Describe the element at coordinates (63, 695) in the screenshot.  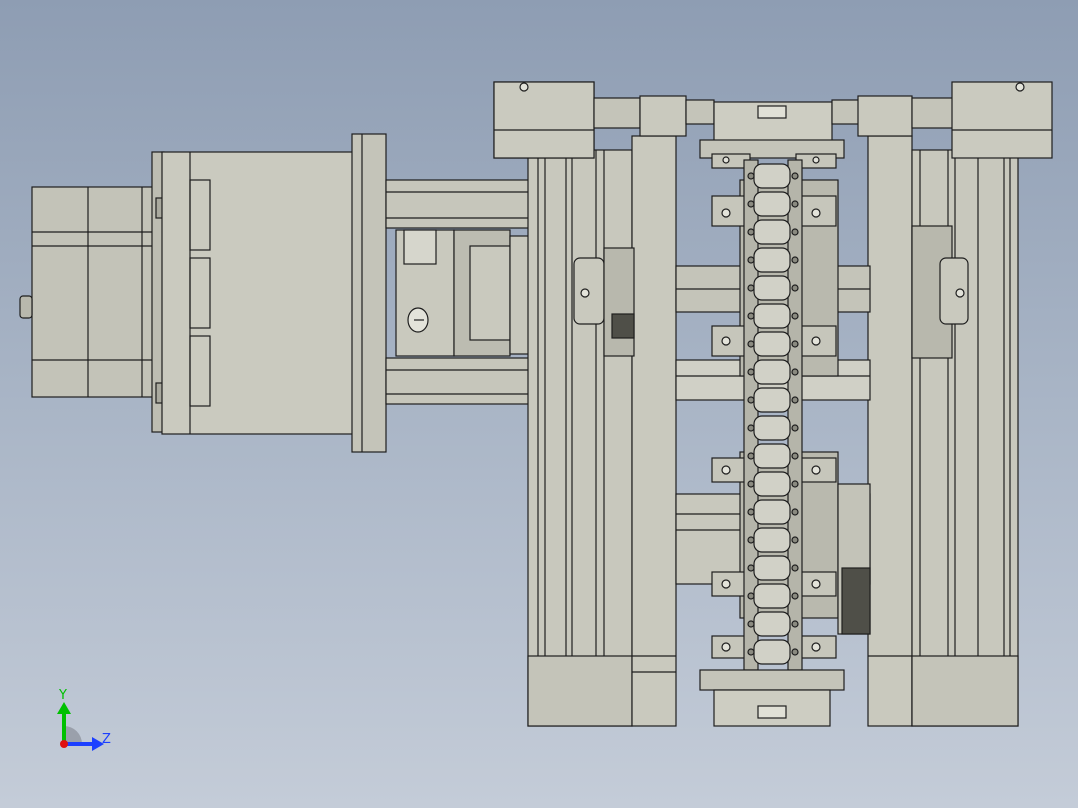
I see `triad-y-label: Y` at that location.